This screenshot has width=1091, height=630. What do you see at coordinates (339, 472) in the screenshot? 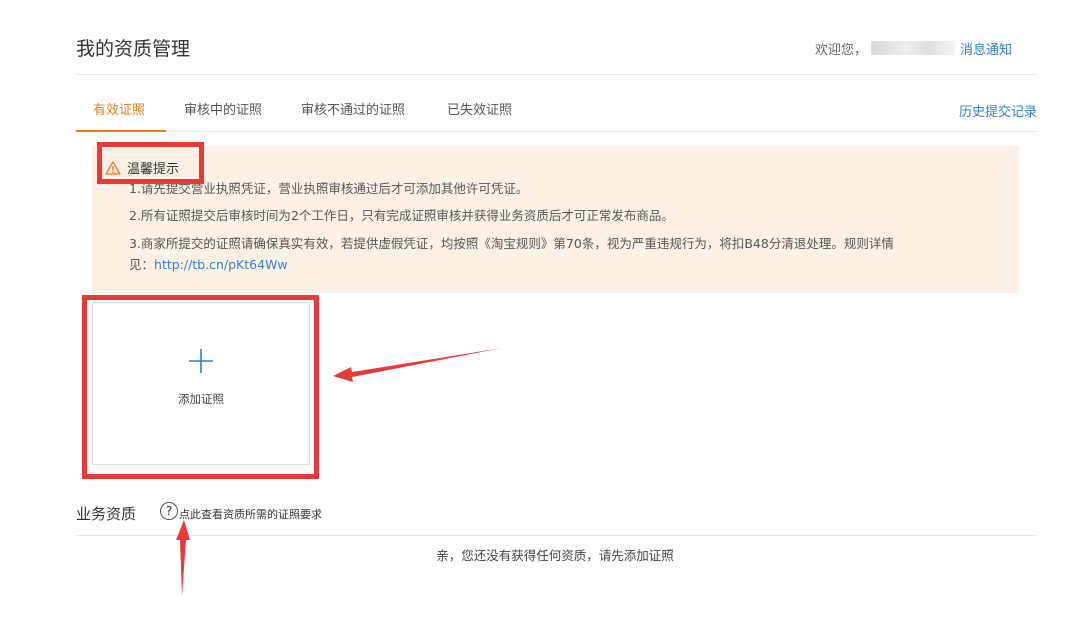
I see `annotation-arrows` at bounding box center [339, 472].